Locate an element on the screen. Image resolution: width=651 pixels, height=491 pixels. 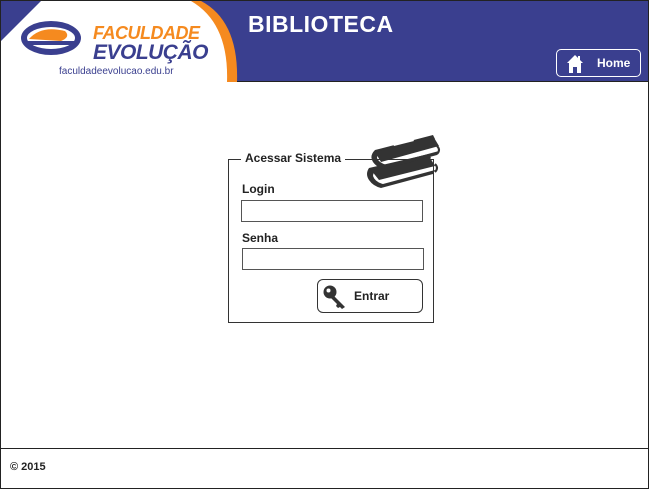
login-panel-title: Acessar Sistema is located at coordinates (293, 158).